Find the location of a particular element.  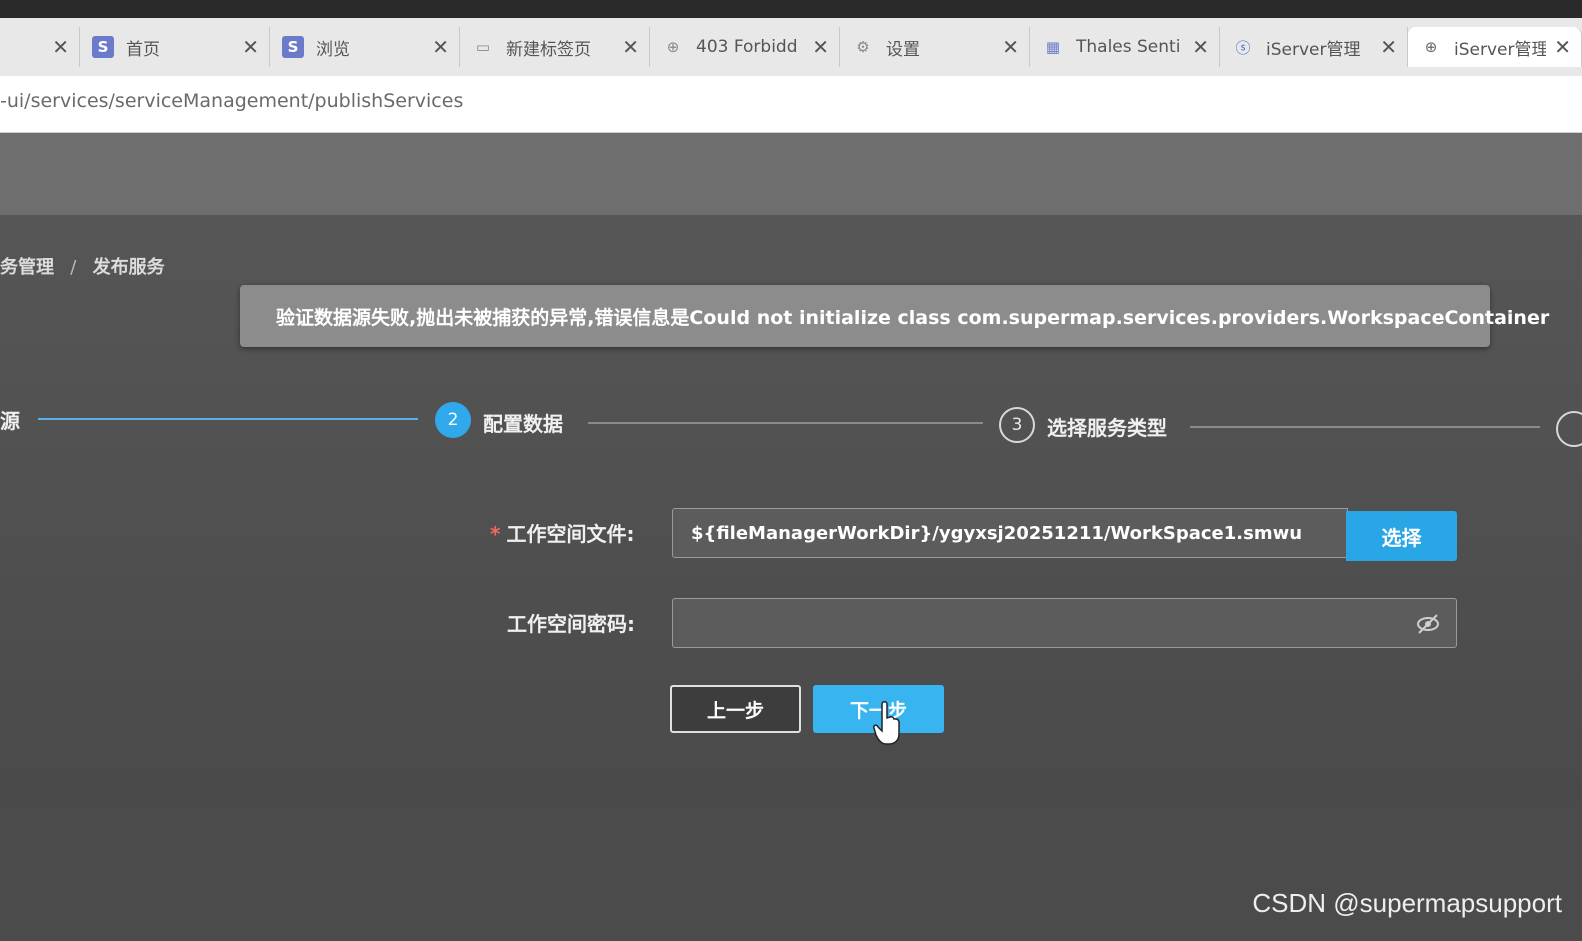

browser-tab-home: S 首页 ✕ is located at coordinates (175, 47).